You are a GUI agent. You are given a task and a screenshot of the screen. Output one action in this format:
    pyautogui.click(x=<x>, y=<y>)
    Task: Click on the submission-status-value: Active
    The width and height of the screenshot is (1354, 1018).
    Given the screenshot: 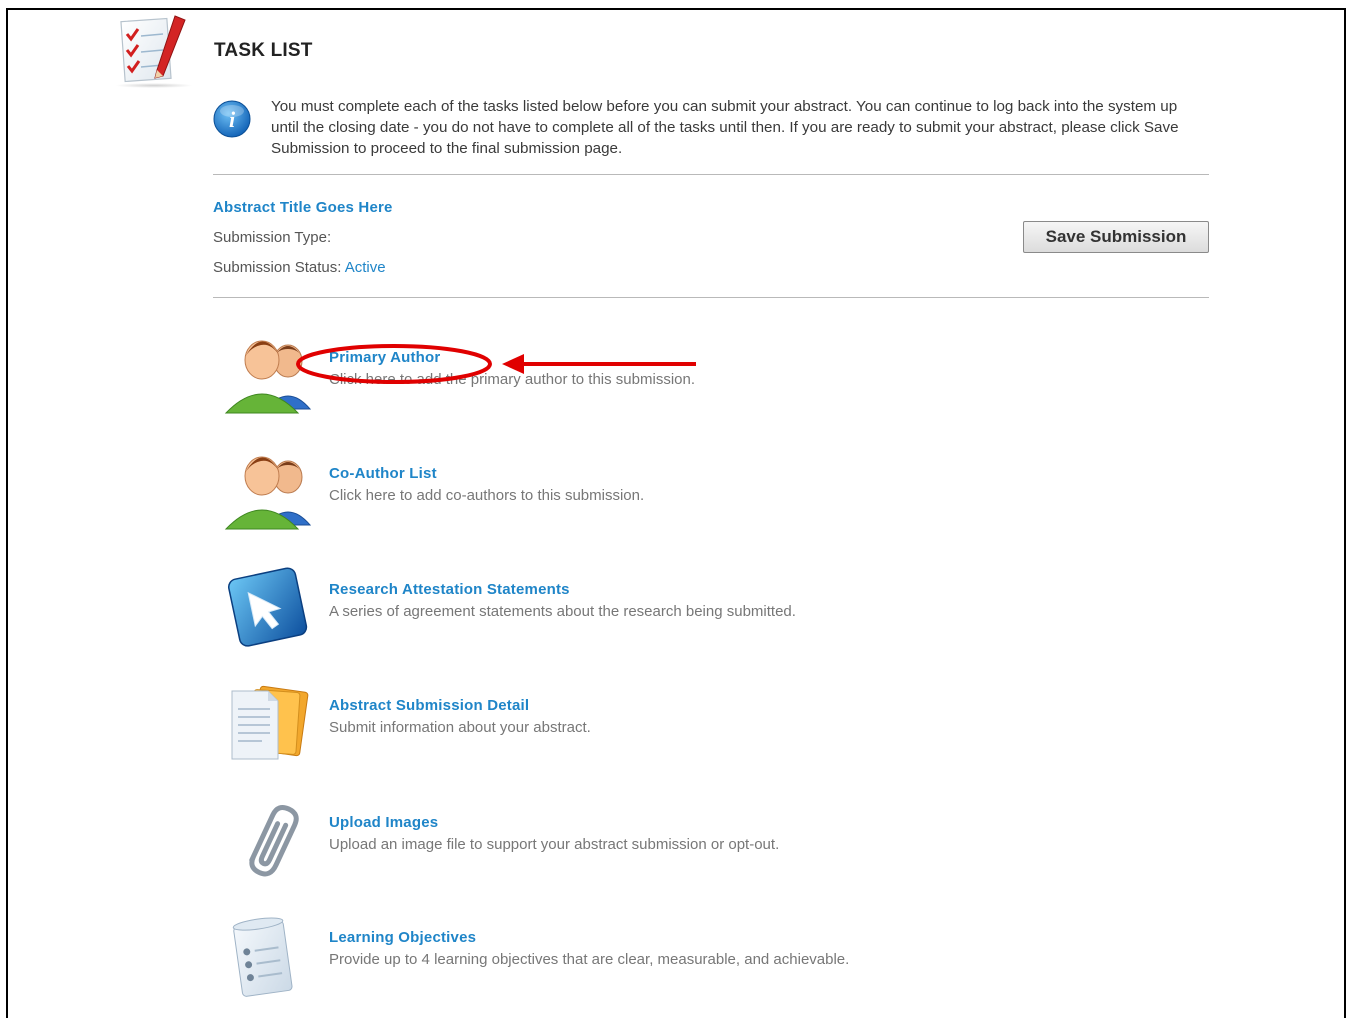 What is the action you would take?
    pyautogui.click(x=365, y=267)
    